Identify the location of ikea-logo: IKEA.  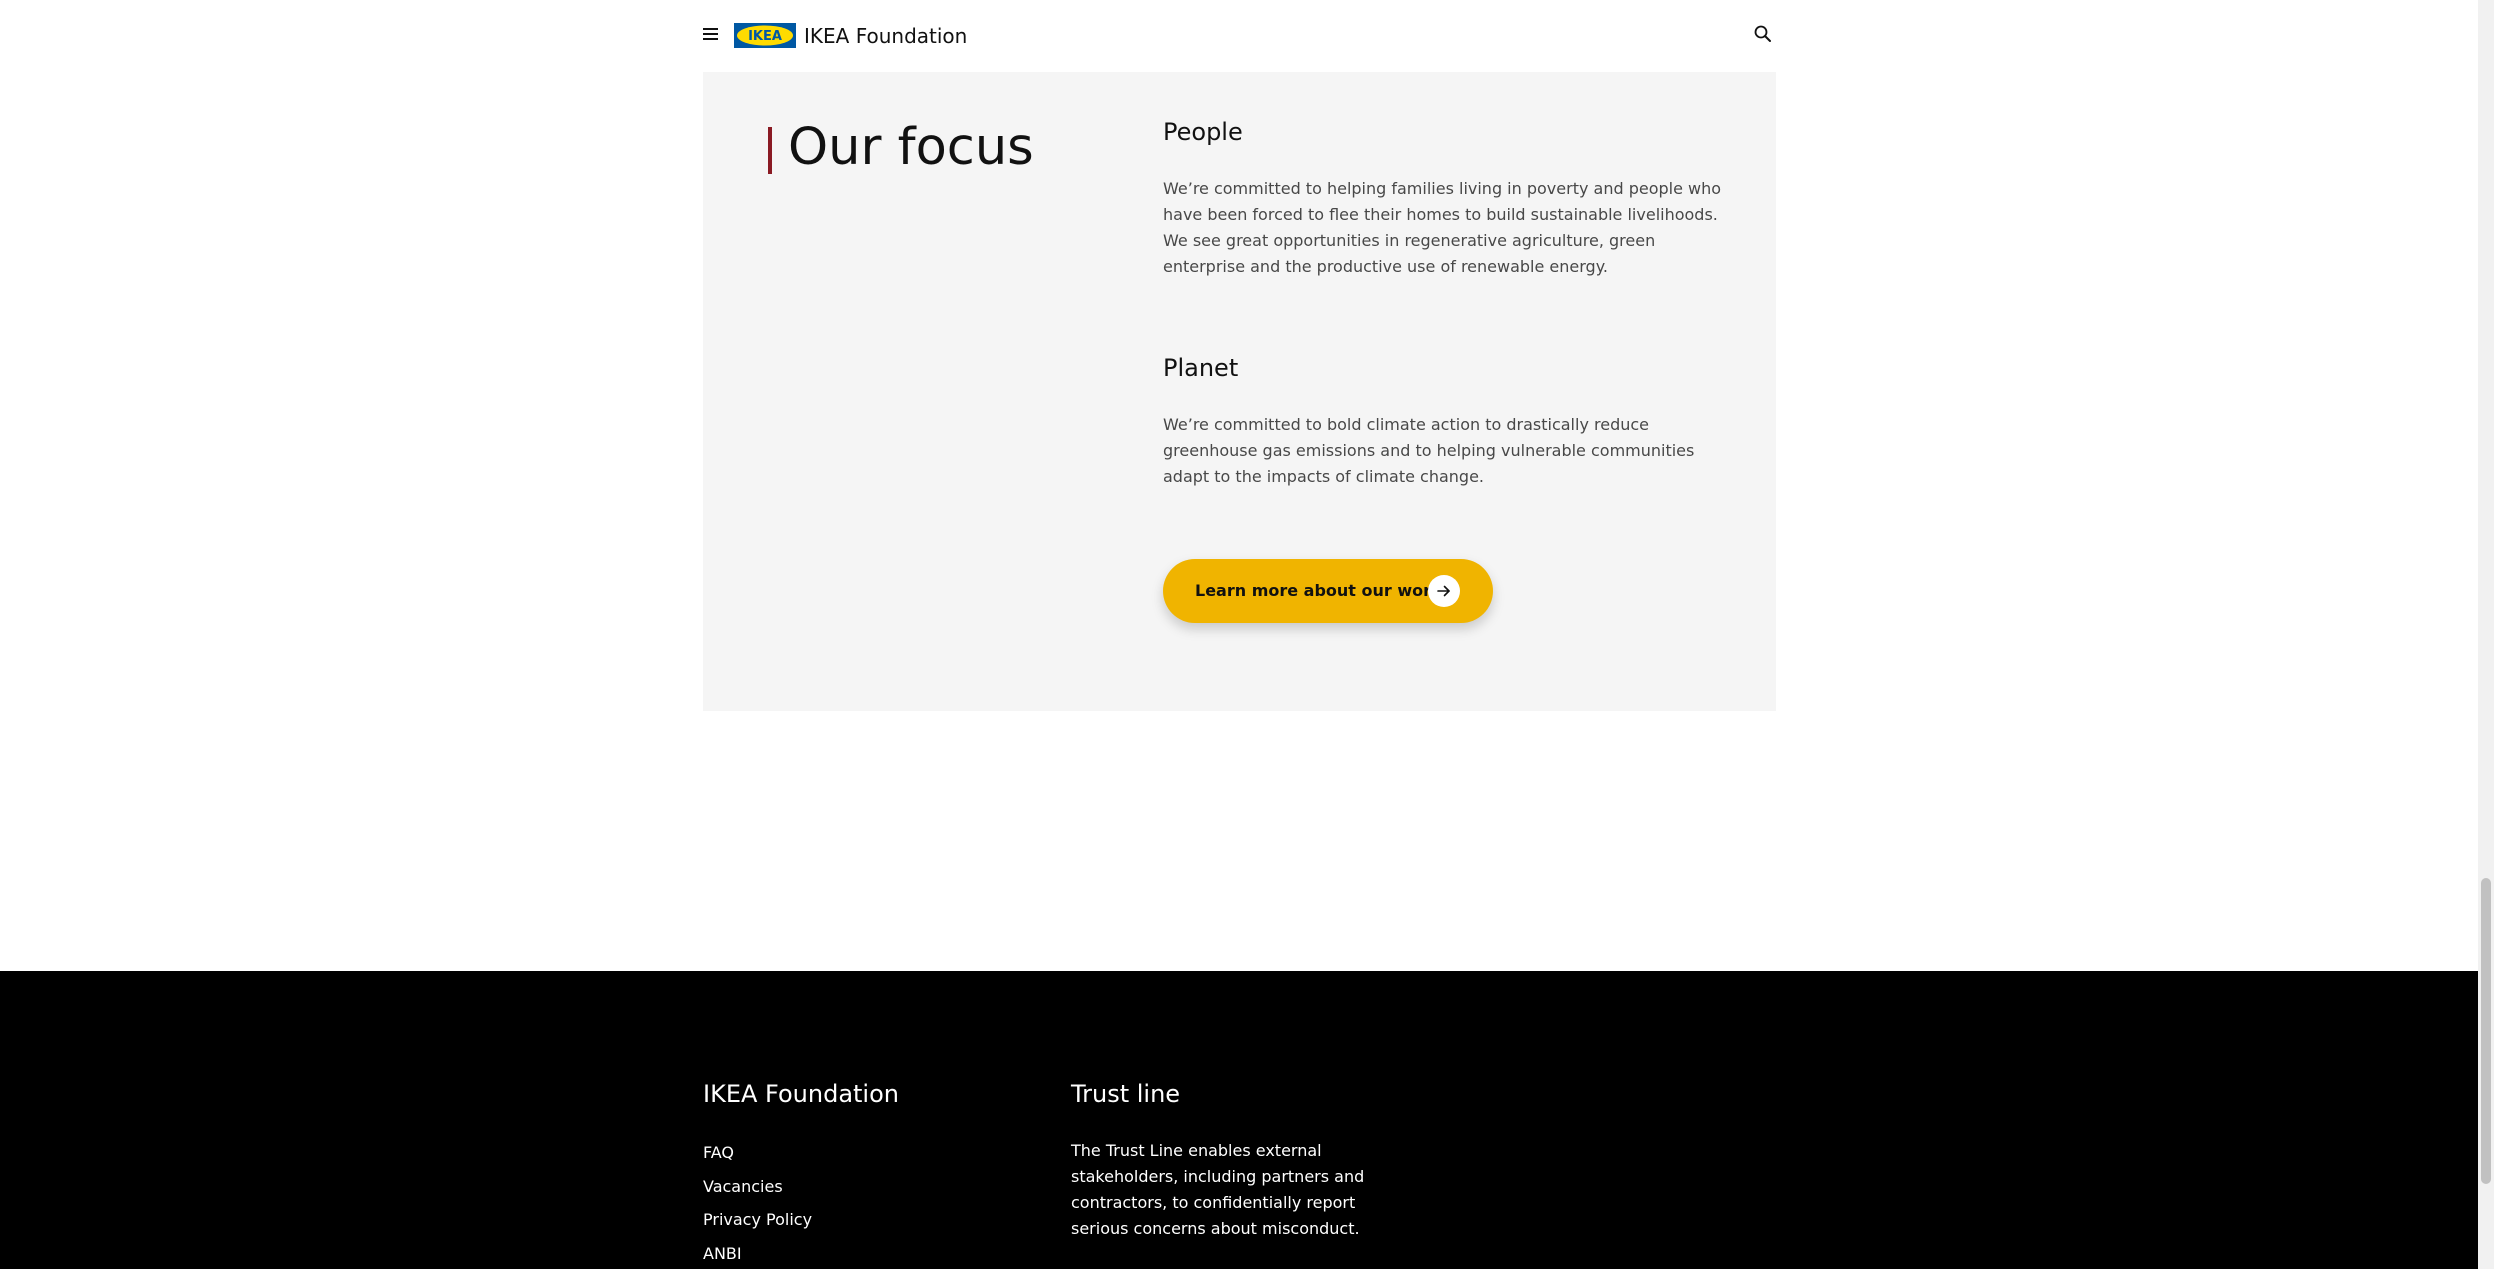
(765, 35).